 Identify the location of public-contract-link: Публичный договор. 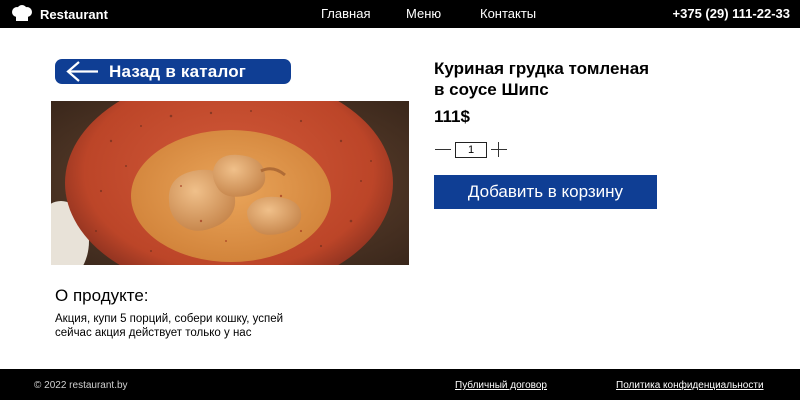
(501, 385).